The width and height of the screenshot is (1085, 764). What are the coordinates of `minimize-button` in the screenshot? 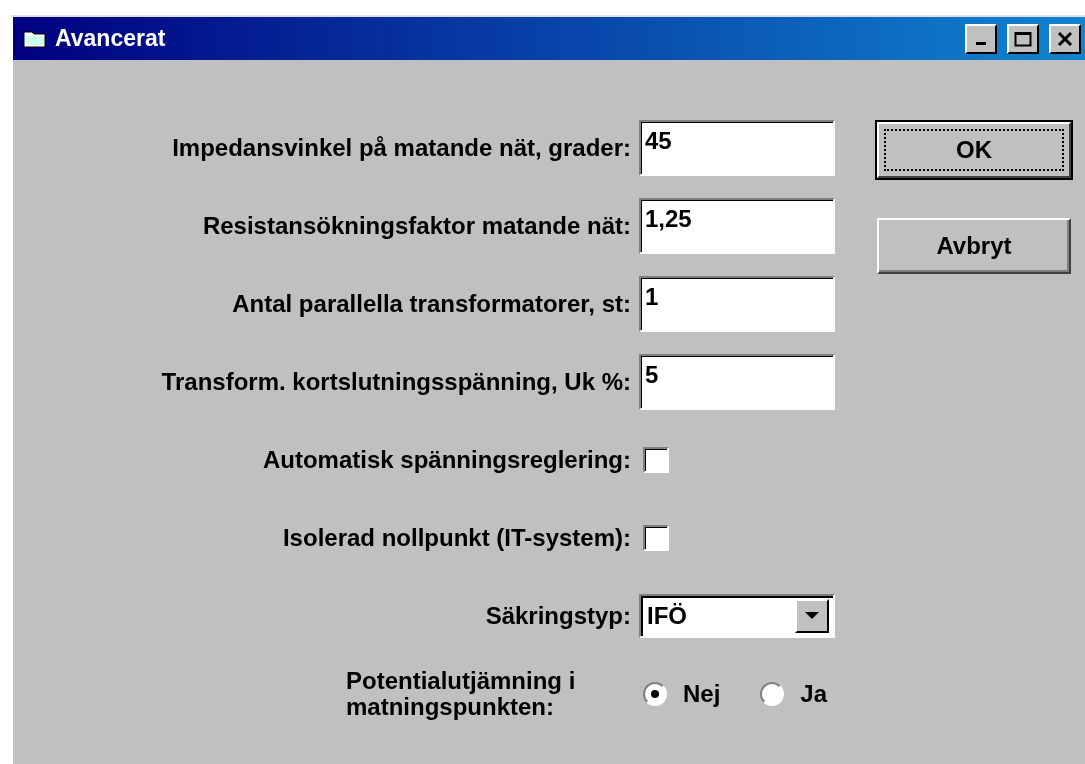 It's located at (981, 38).